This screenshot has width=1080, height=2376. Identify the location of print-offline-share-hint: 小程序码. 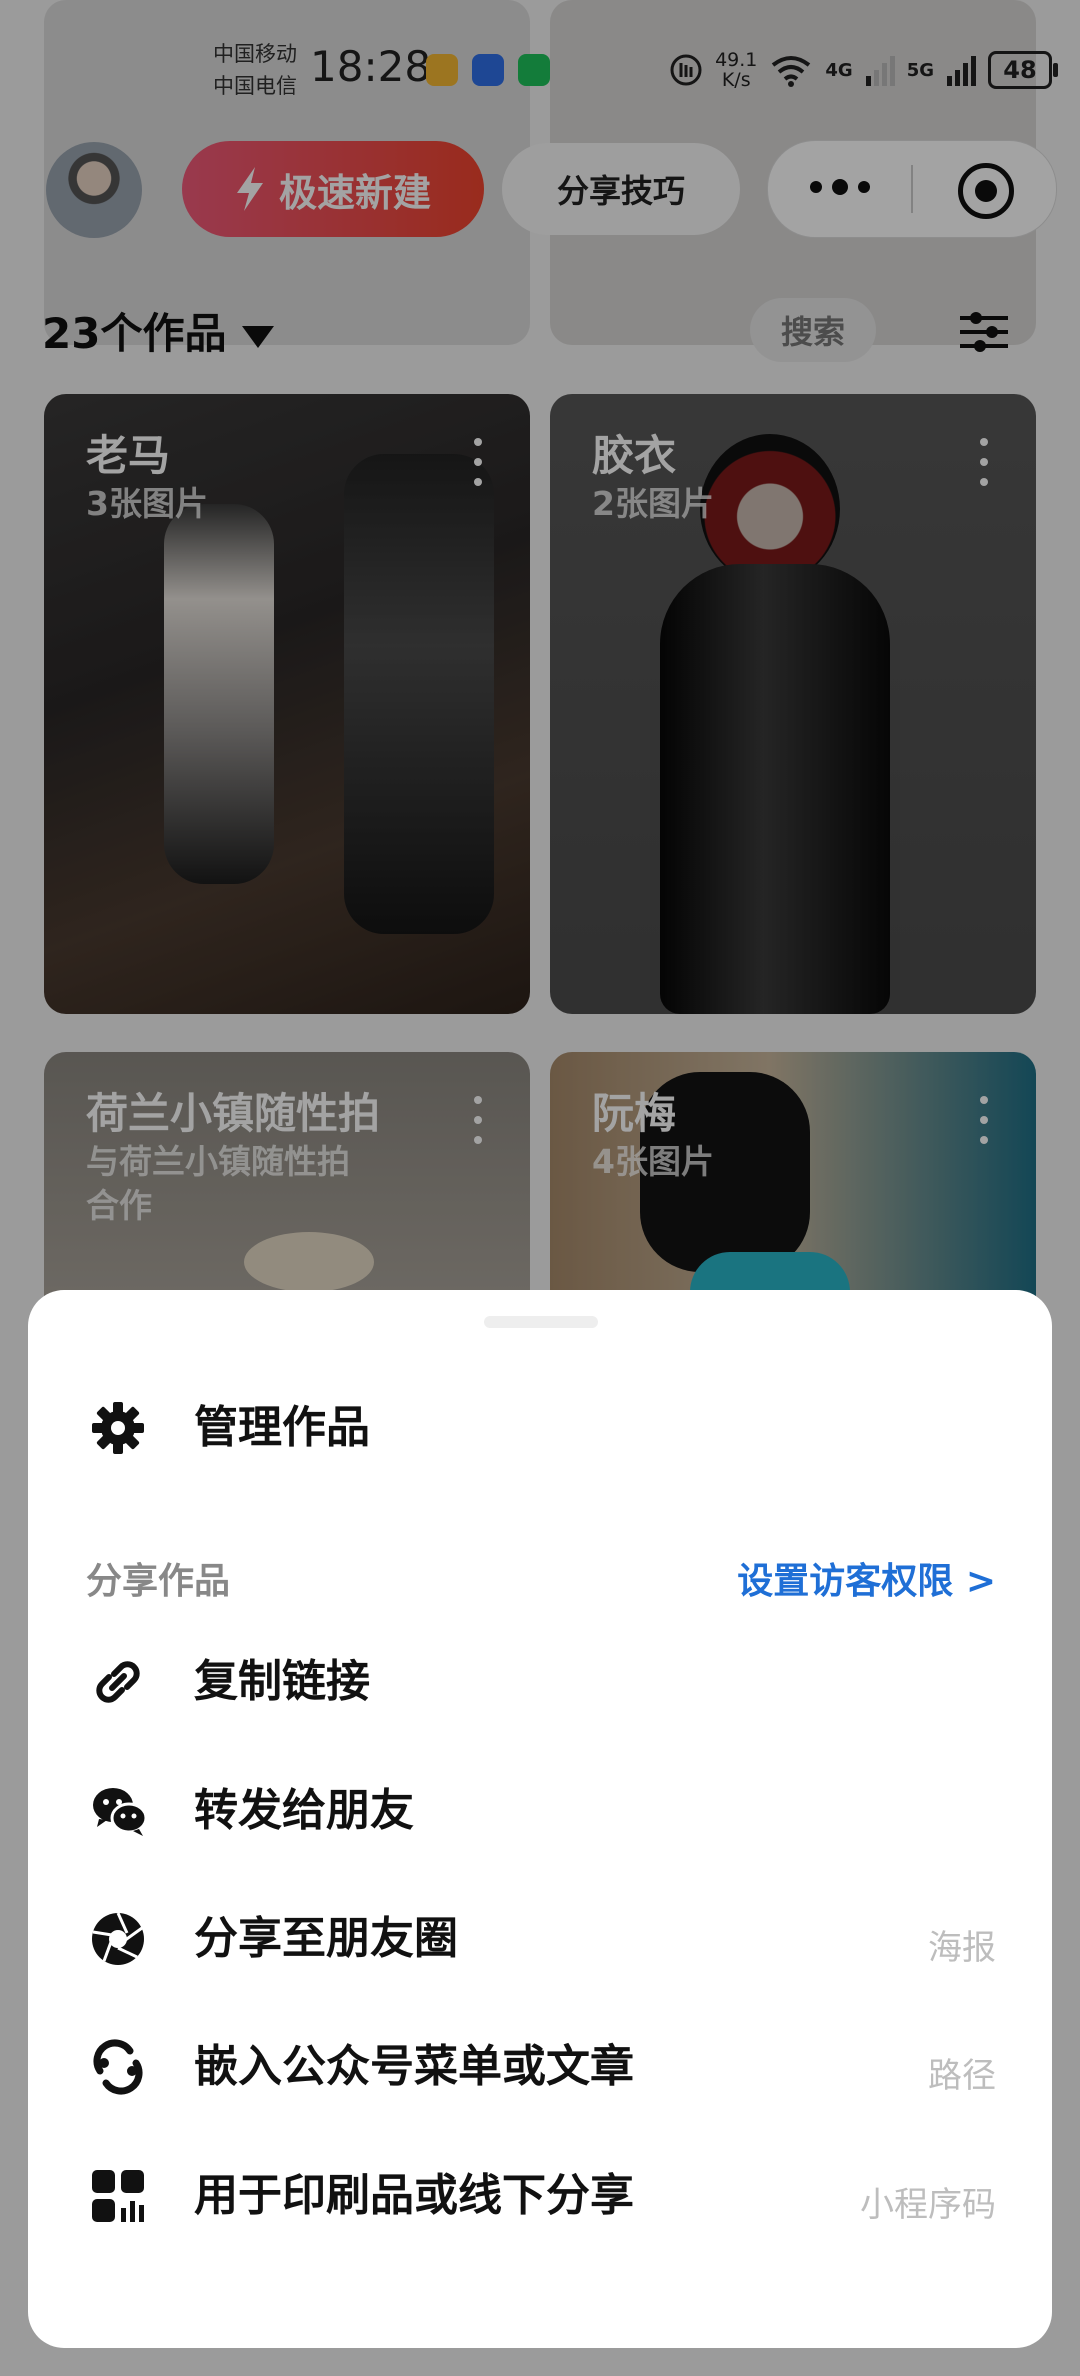
(928, 2205).